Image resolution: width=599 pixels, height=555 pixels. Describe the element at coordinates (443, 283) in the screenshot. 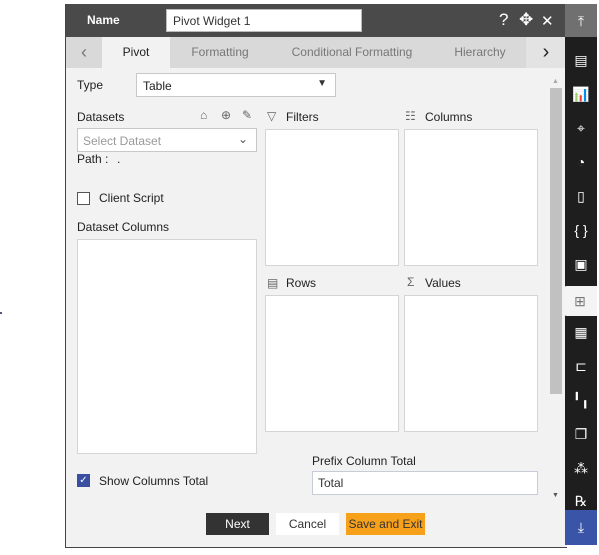

I see `values-label: Values` at that location.